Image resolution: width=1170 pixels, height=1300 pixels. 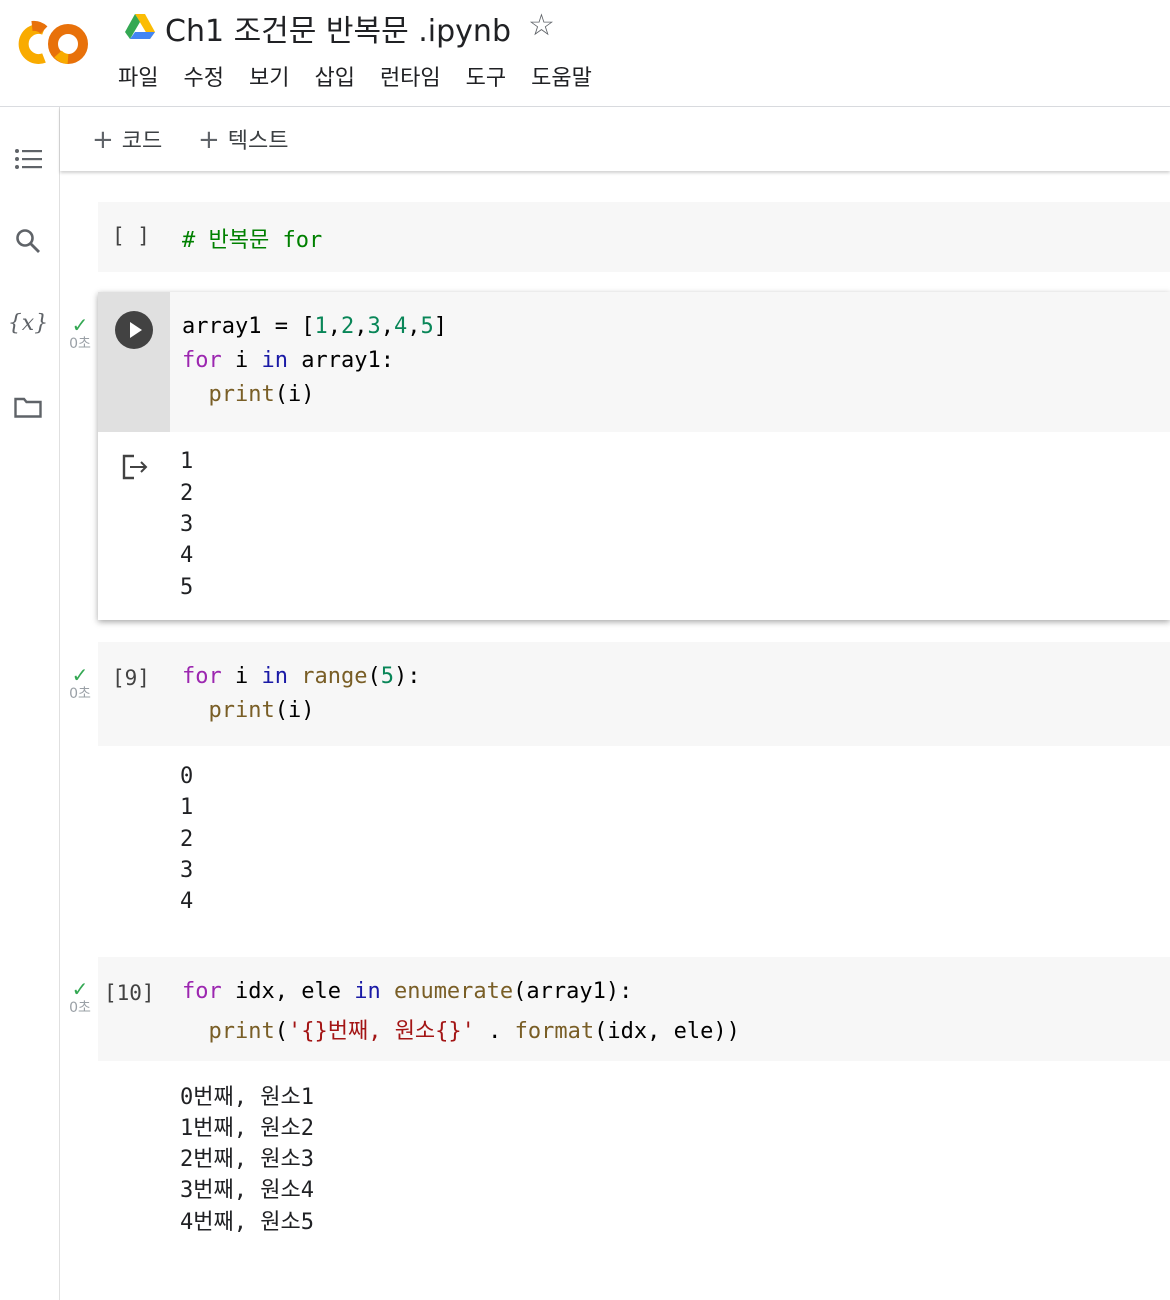 I want to click on menu-runtime: 런타임, so click(x=410, y=76).